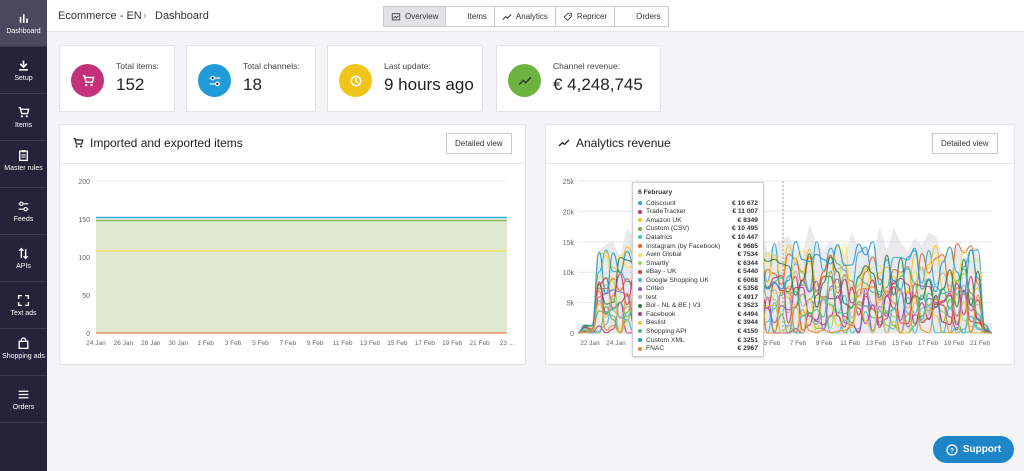  What do you see at coordinates (233, 343) in the screenshot?
I see `x-tick-label: 3 Feb` at bounding box center [233, 343].